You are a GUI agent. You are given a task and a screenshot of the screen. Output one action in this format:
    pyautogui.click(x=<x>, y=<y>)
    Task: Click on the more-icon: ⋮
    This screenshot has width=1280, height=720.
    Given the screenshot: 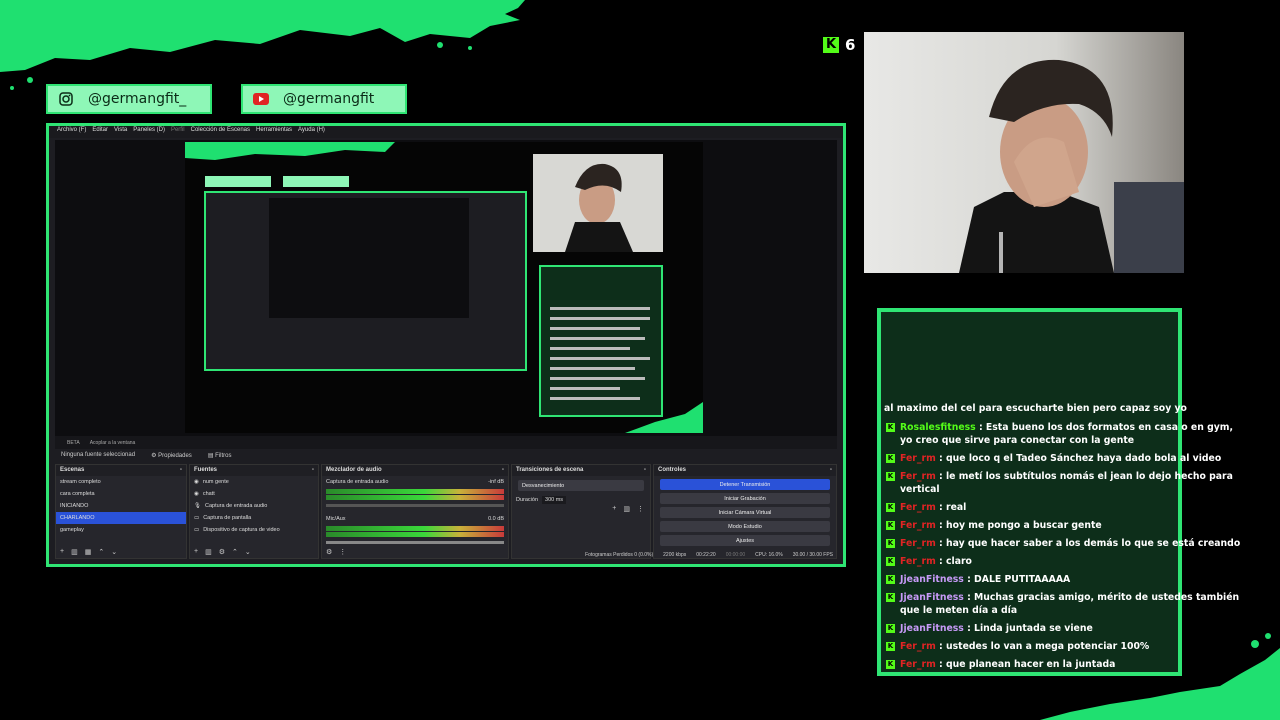 What is the action you would take?
    pyautogui.click(x=640, y=509)
    